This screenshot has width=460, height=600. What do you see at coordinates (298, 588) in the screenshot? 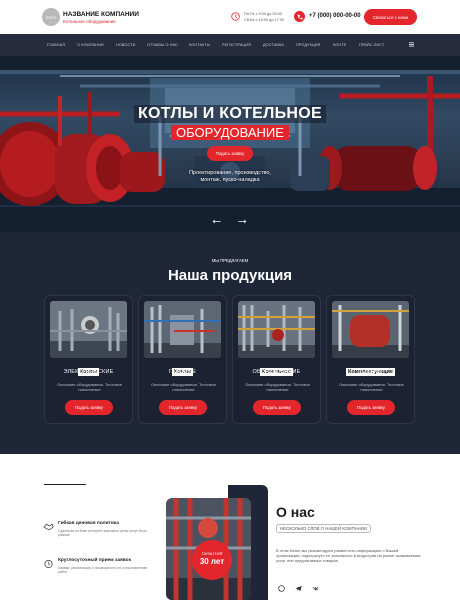
I see `telegram-icon` at bounding box center [298, 588].